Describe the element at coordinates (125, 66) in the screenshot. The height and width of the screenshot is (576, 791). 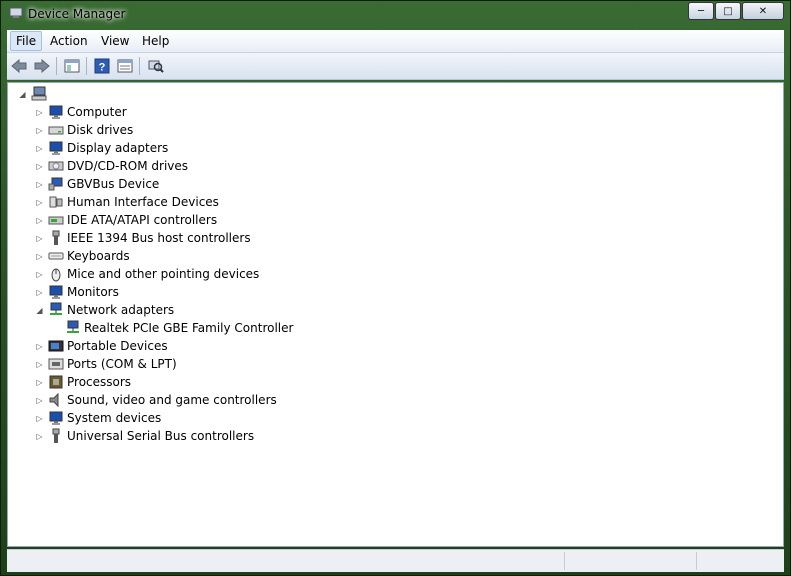
I see `properties-button` at that location.